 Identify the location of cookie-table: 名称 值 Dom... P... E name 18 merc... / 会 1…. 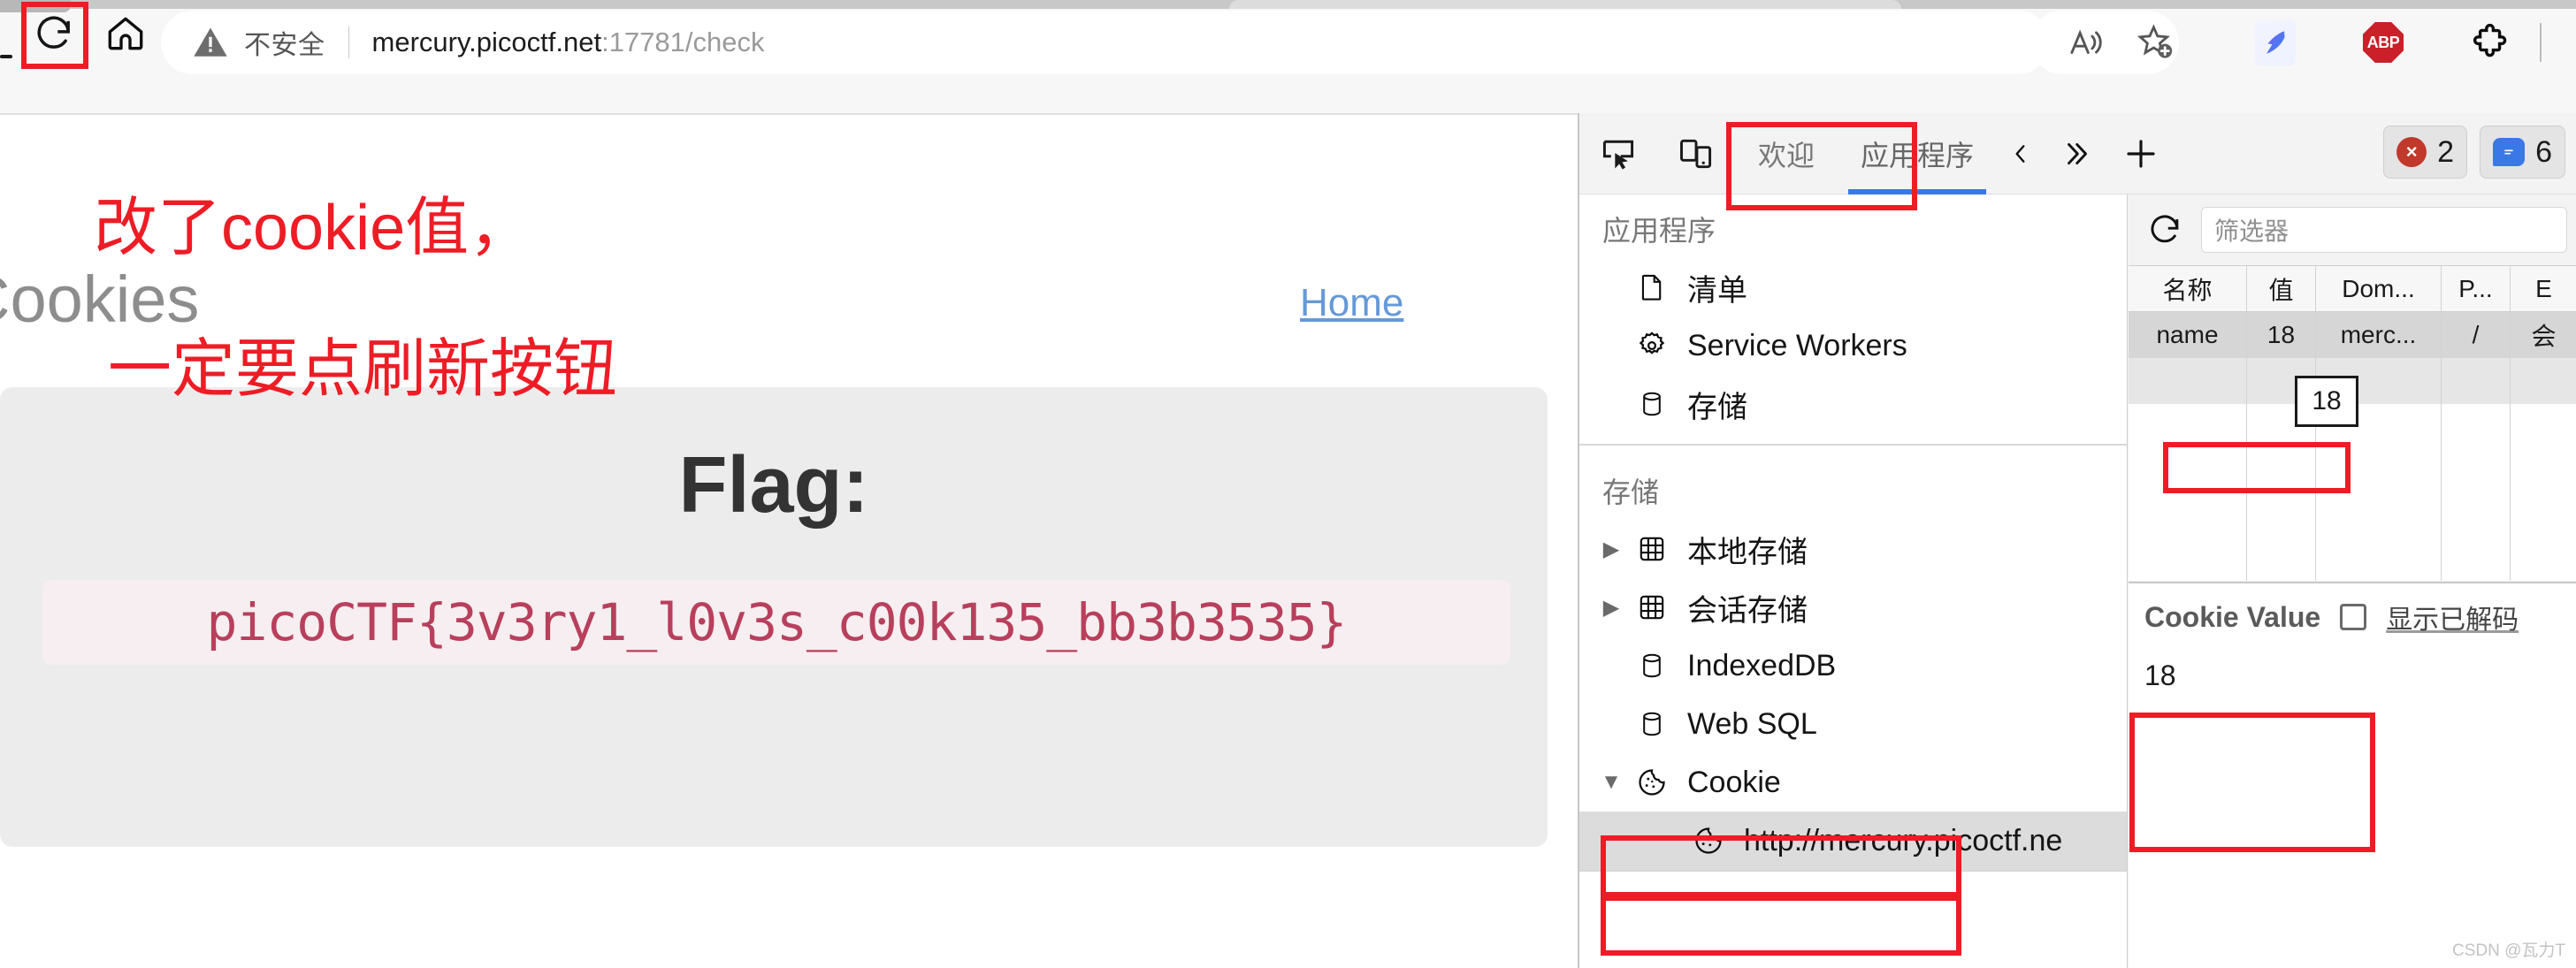
(2352, 423).